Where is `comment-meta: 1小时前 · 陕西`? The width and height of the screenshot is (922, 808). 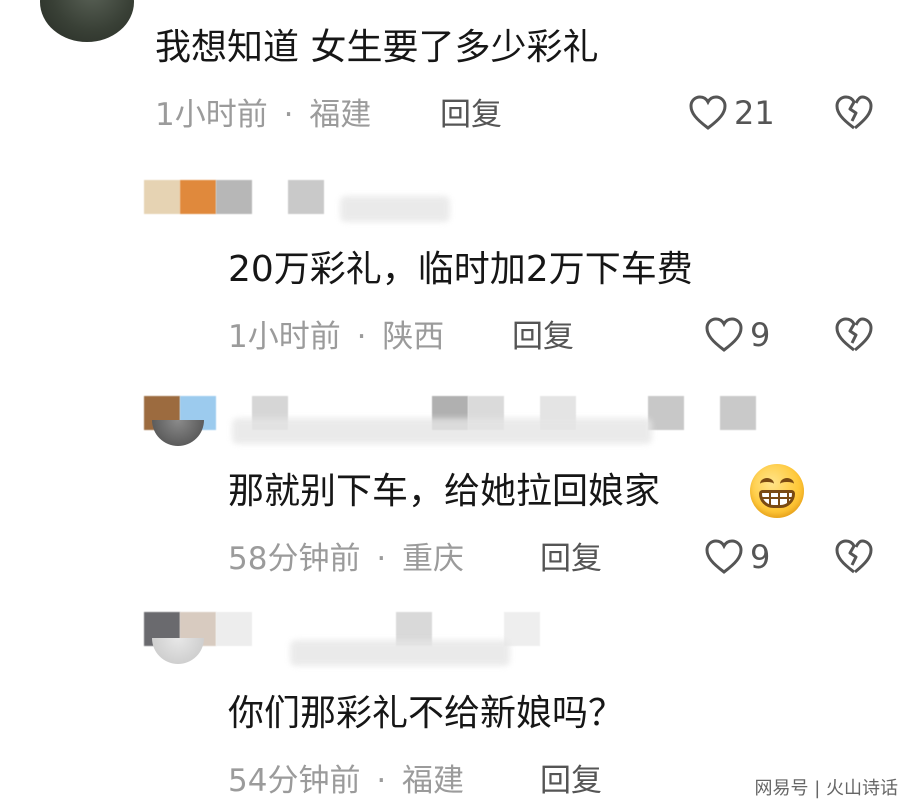 comment-meta: 1小时前 · 陕西 is located at coordinates (336, 337).